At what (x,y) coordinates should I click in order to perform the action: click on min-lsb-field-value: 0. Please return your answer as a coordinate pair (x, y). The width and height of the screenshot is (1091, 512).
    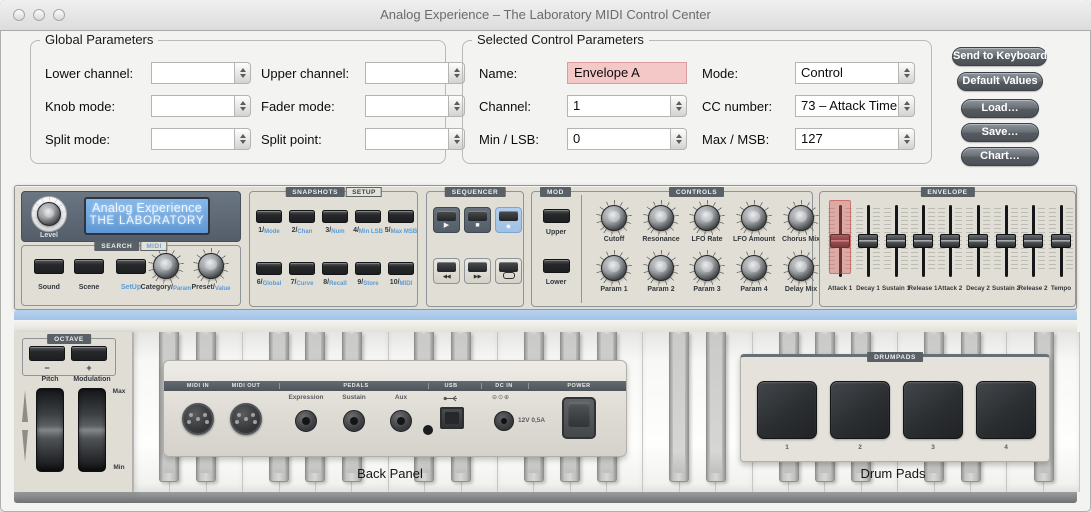
    Looking at the image, I should click on (618, 139).